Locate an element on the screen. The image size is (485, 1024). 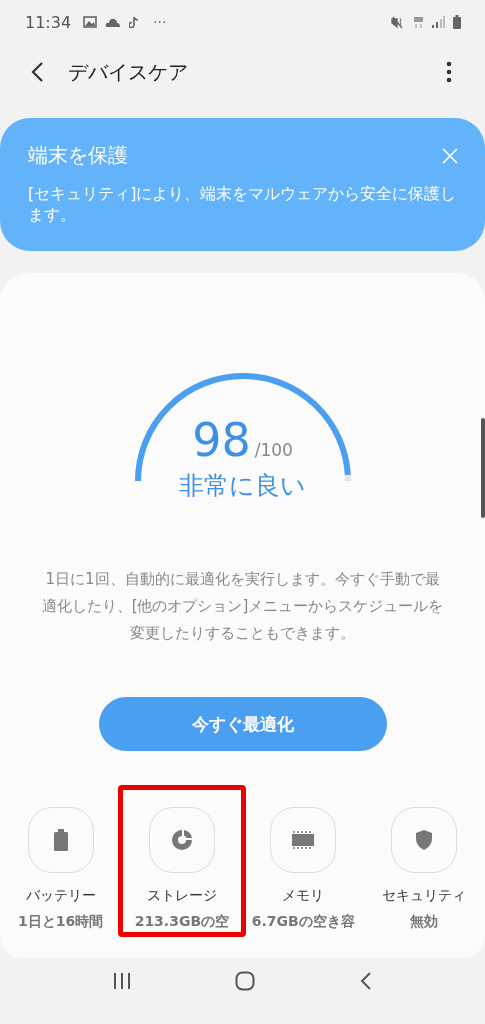
protect-banner: 端末を保護 [セキュリティ]により、端末をマルウェアから安全に保護します。 is located at coordinates (242, 184).